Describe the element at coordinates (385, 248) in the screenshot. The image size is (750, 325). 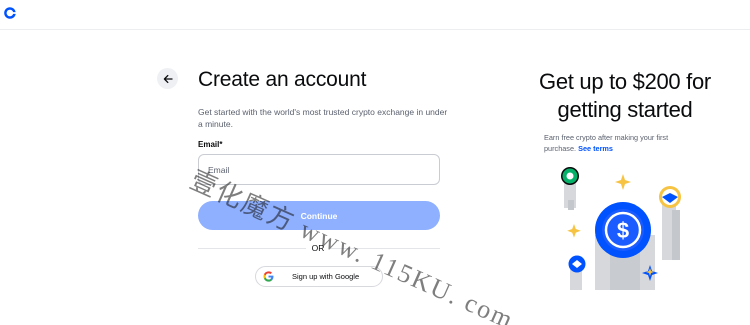
I see `divider-right` at that location.